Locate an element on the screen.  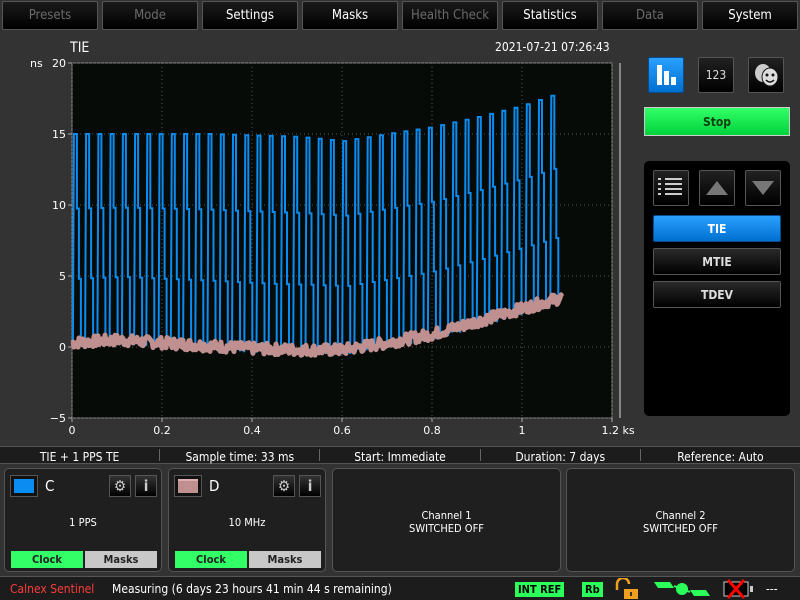
x-tick-label: 0.4 is located at coordinates (252, 430).